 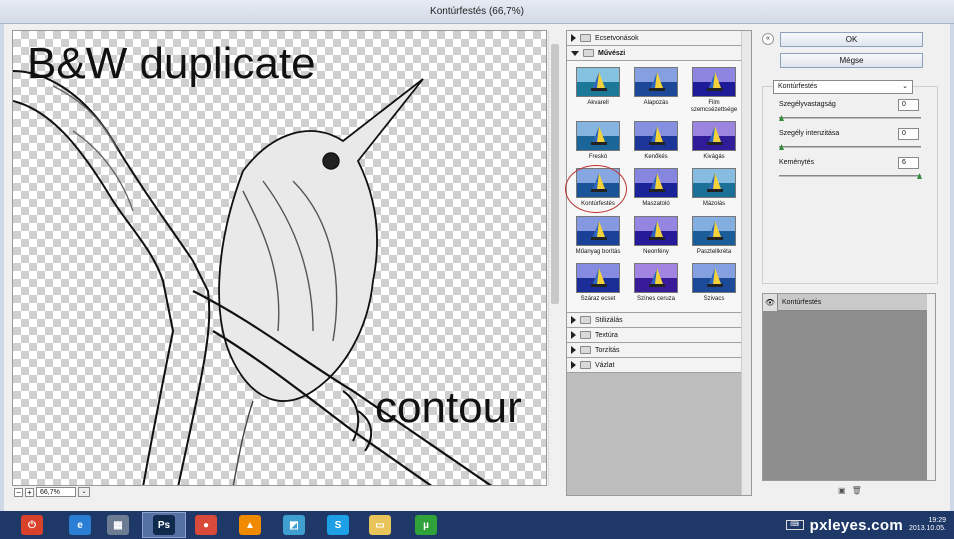 I want to click on filter-thumbnail: Freskó, so click(x=598, y=142).